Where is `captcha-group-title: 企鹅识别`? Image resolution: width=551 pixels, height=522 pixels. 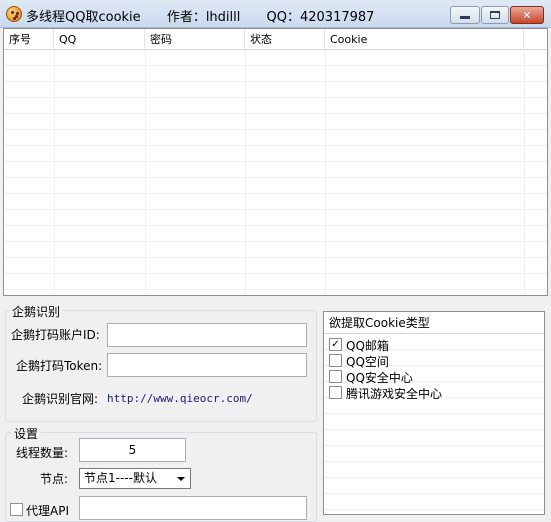
captcha-group-title: 企鹅识别 is located at coordinates (36, 311).